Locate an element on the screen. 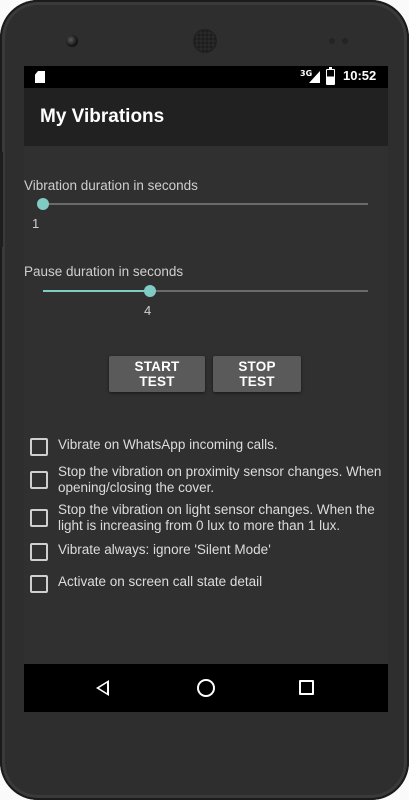 This screenshot has width=409, height=800. vibration-duration-value: 1 is located at coordinates (36, 223).